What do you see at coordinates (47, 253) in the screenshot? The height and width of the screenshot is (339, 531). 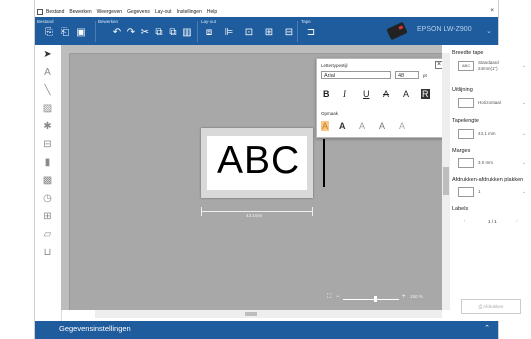 I see `field-tool-icon: ⊔` at bounding box center [47, 253].